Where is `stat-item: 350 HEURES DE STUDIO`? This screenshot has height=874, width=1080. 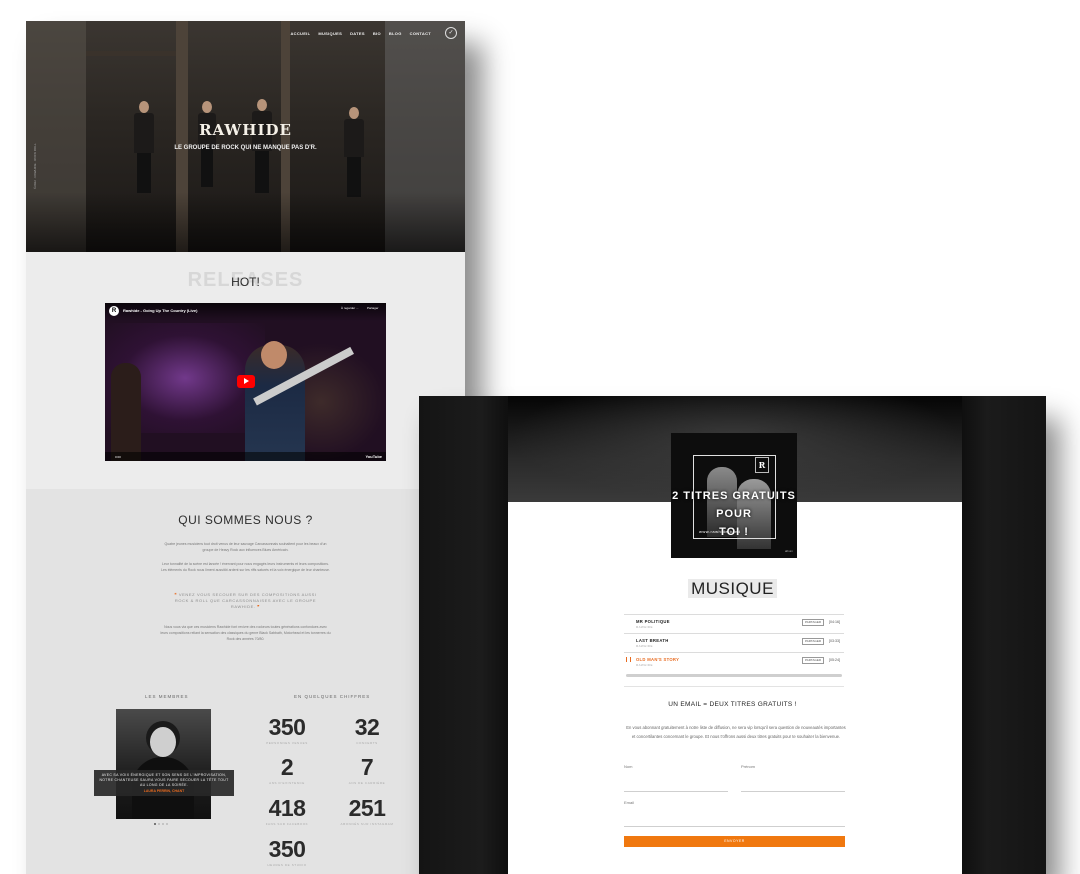 stat-item: 350 HEURES DE STUDIO is located at coordinates (287, 851).